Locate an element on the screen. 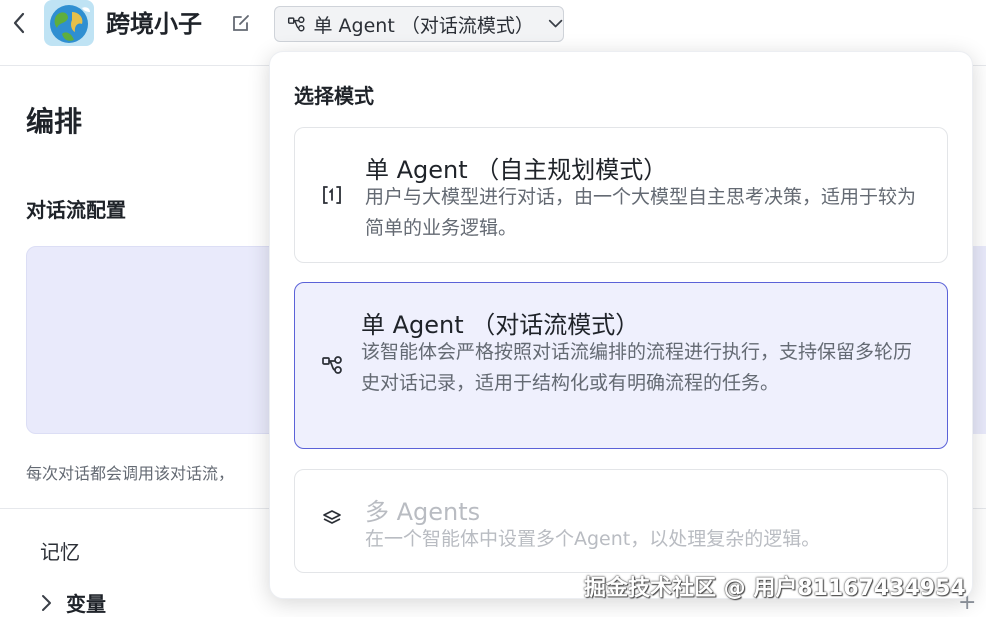 The height and width of the screenshot is (617, 986). layers-icon is located at coordinates (332, 518).